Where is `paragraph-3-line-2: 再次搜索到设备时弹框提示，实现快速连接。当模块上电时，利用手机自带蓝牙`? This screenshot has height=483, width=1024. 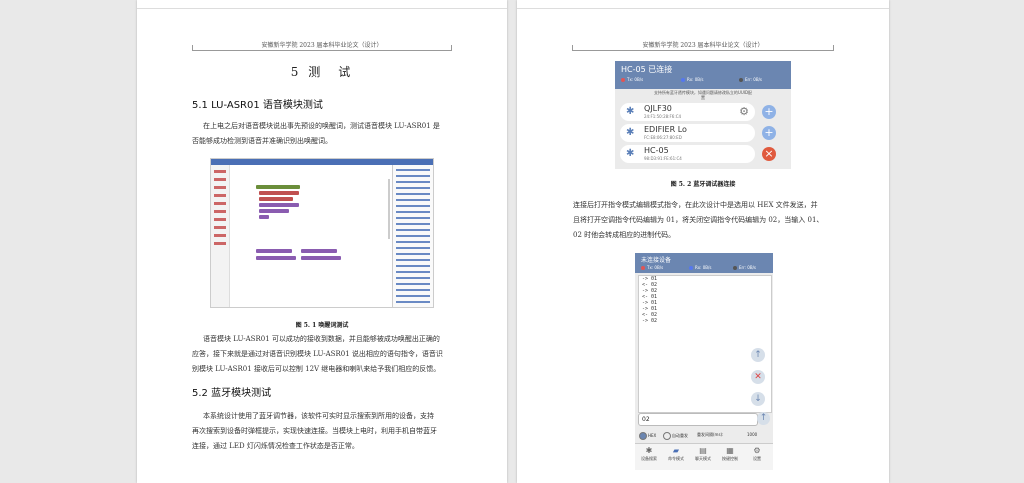 paragraph-3-line-2: 再次搜索到设备时弹框提示，实现快速连接。当模块上电时，利用手机自带蓝牙 is located at coordinates (314, 431).